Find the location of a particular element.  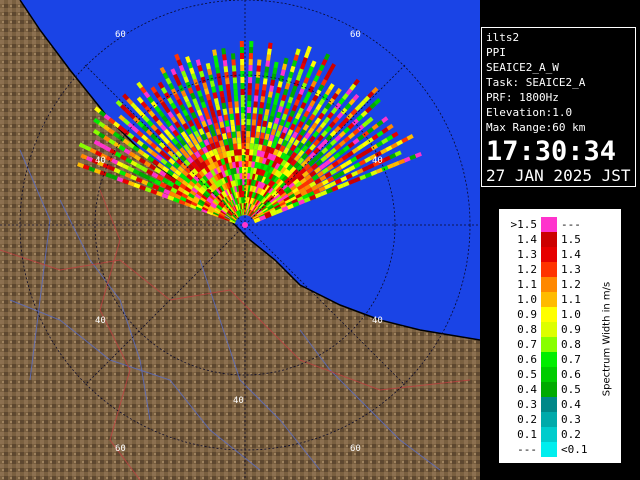

legend-high-label: 0.6 is located at coordinates (571, 374).